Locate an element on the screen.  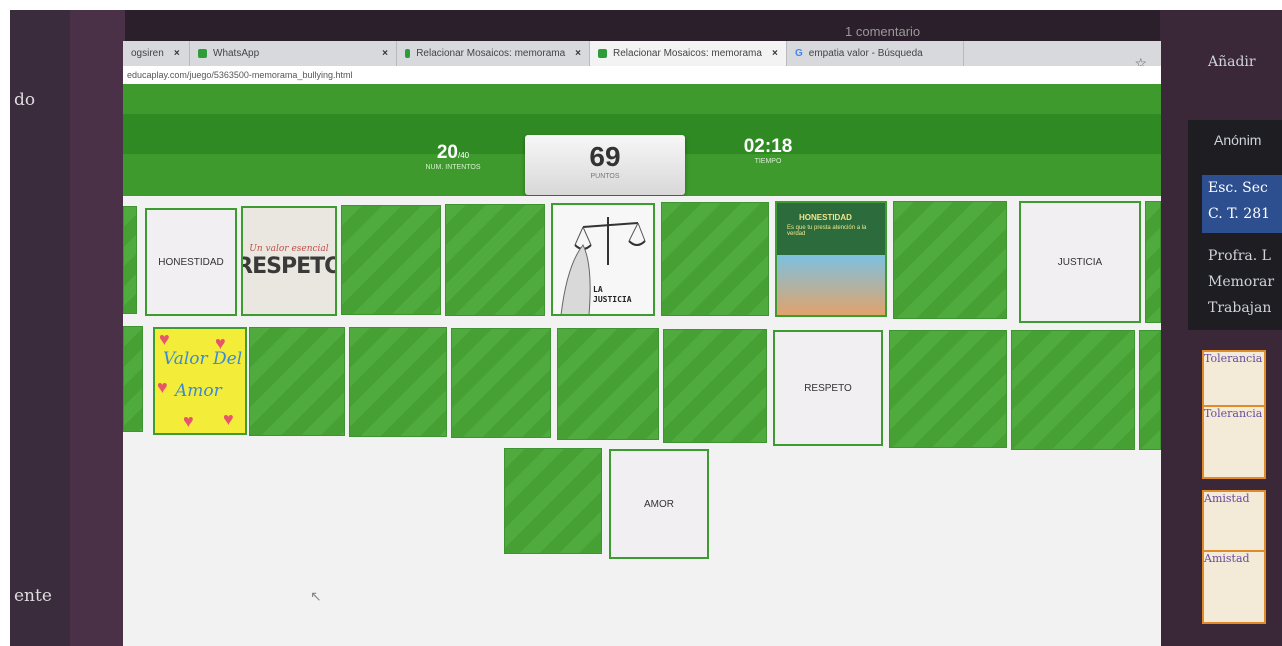
card-label: AMOR is located at coordinates (659, 504).